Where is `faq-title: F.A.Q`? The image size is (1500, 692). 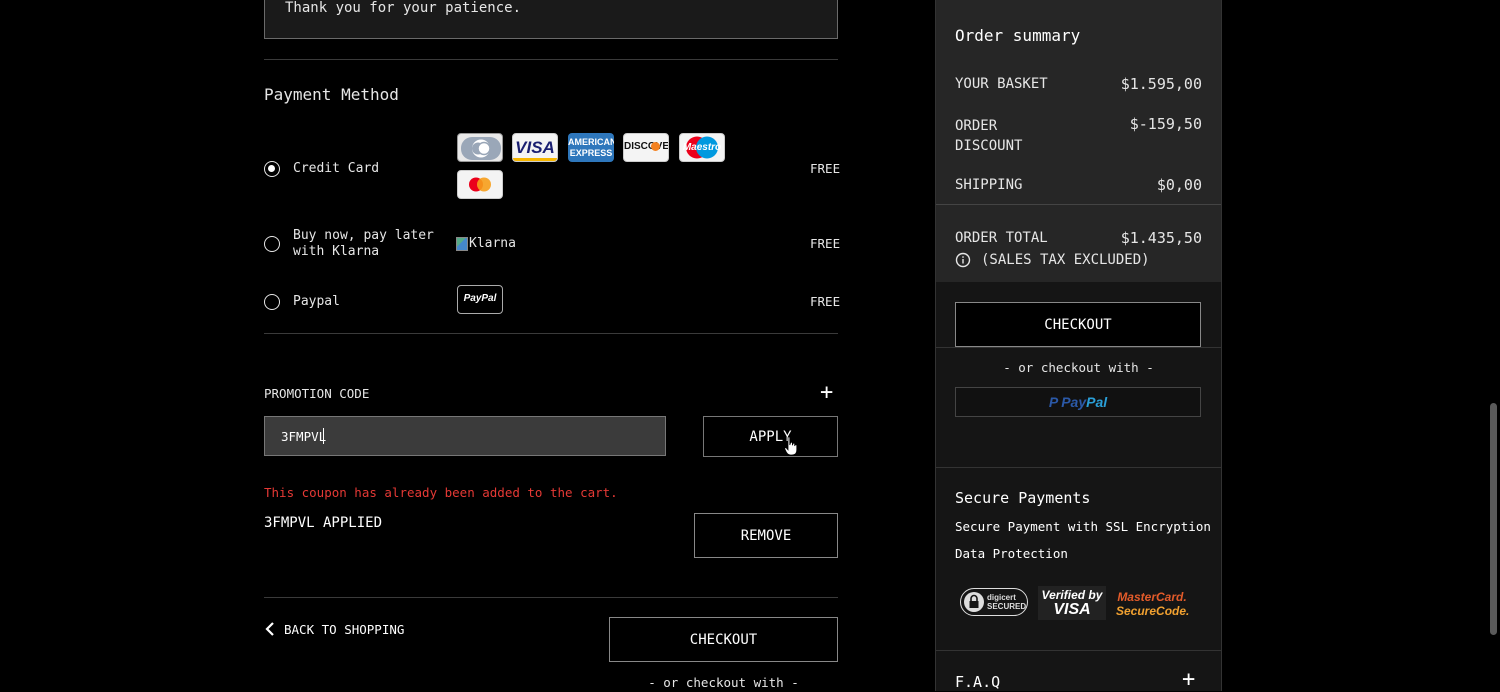 faq-title: F.A.Q is located at coordinates (977, 682).